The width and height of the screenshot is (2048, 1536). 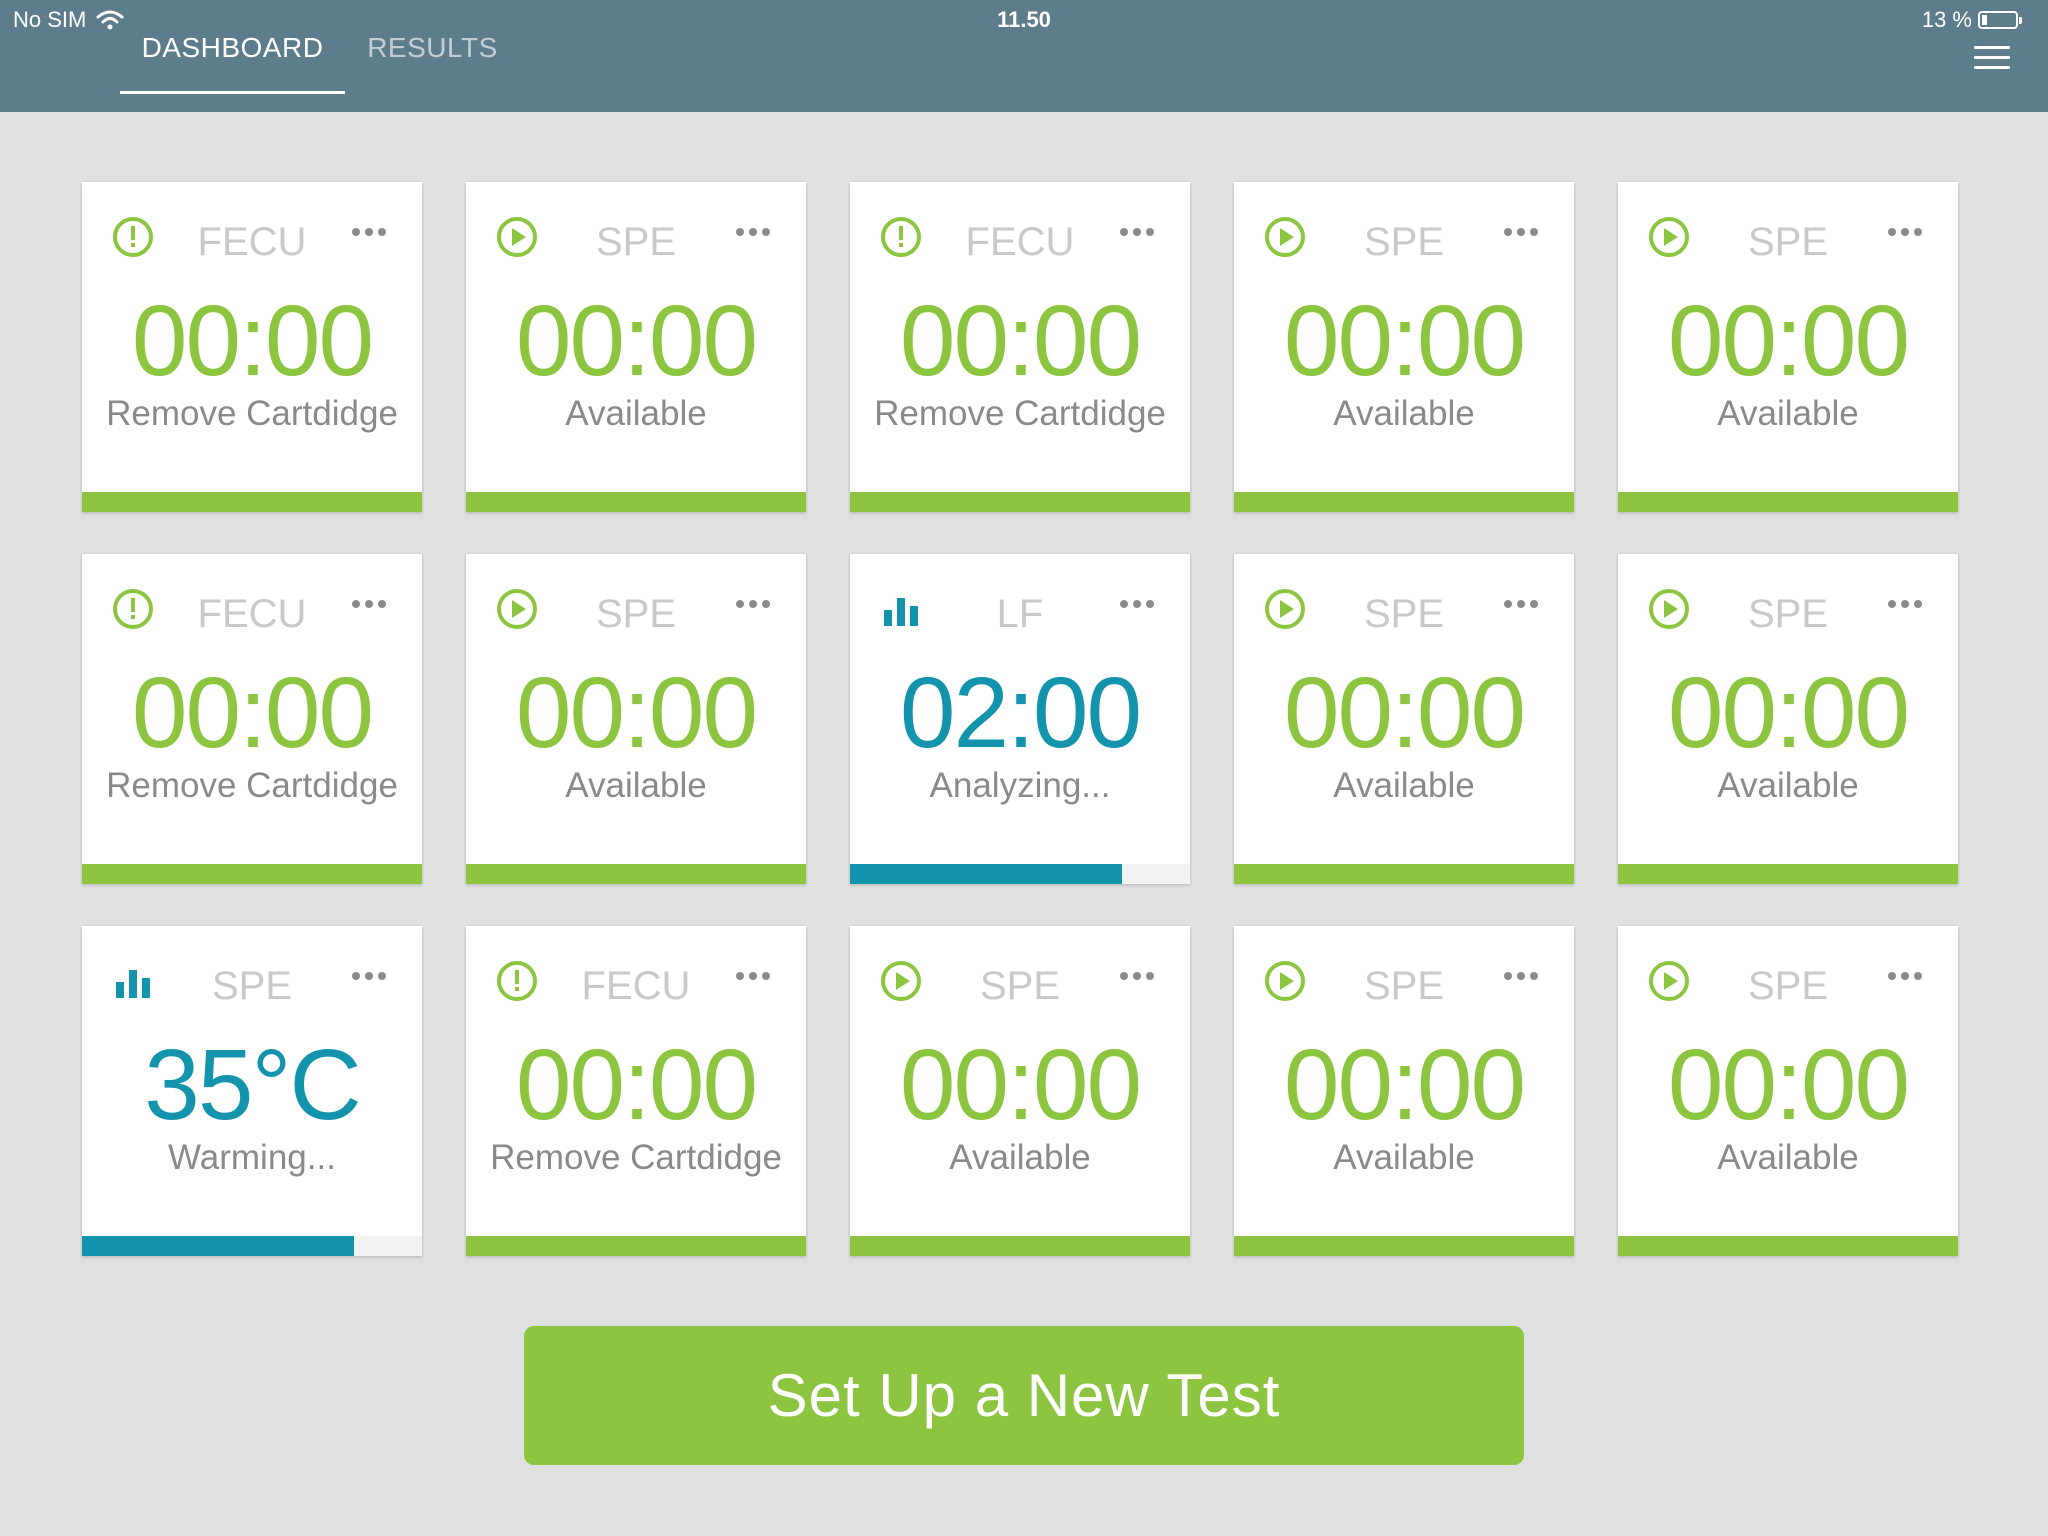 What do you see at coordinates (2000, 20) in the screenshot?
I see `battery-icon` at bounding box center [2000, 20].